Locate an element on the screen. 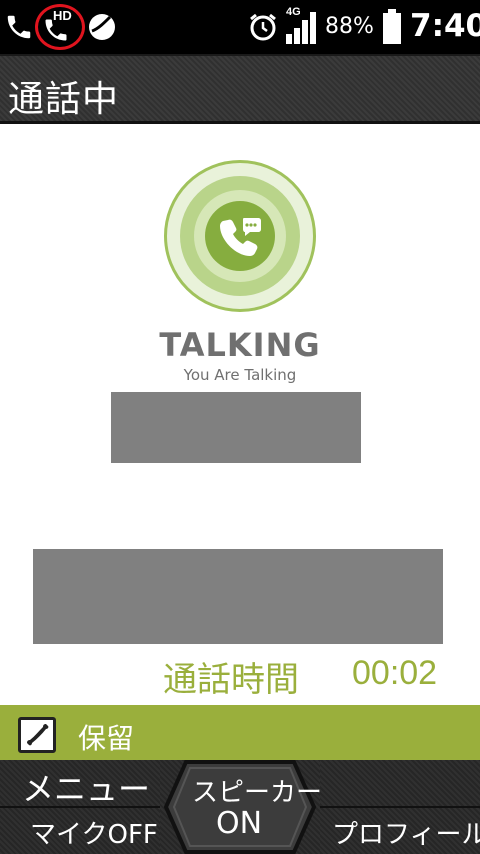 The width and height of the screenshot is (480, 854). title-bar: 通話中 is located at coordinates (240, 89).